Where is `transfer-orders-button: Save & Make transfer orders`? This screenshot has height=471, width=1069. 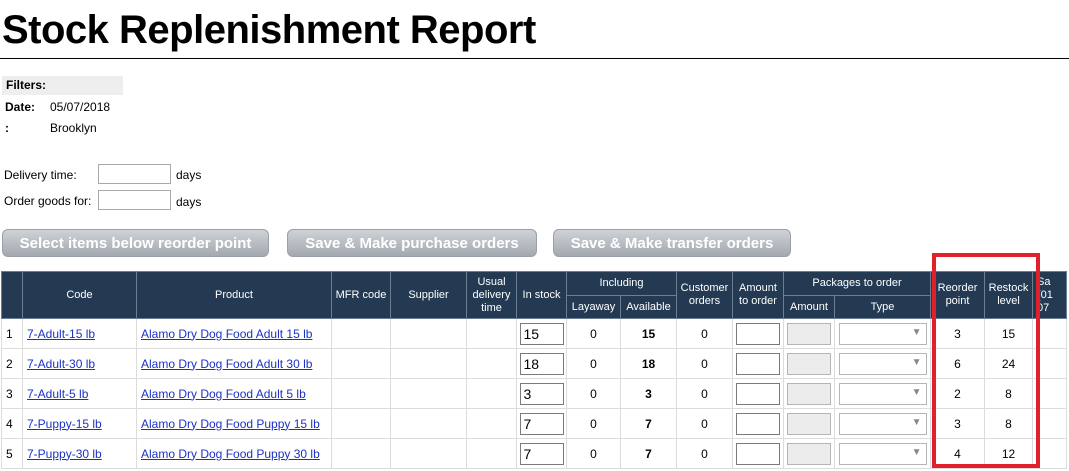
transfer-orders-button: Save & Make transfer orders is located at coordinates (672, 243).